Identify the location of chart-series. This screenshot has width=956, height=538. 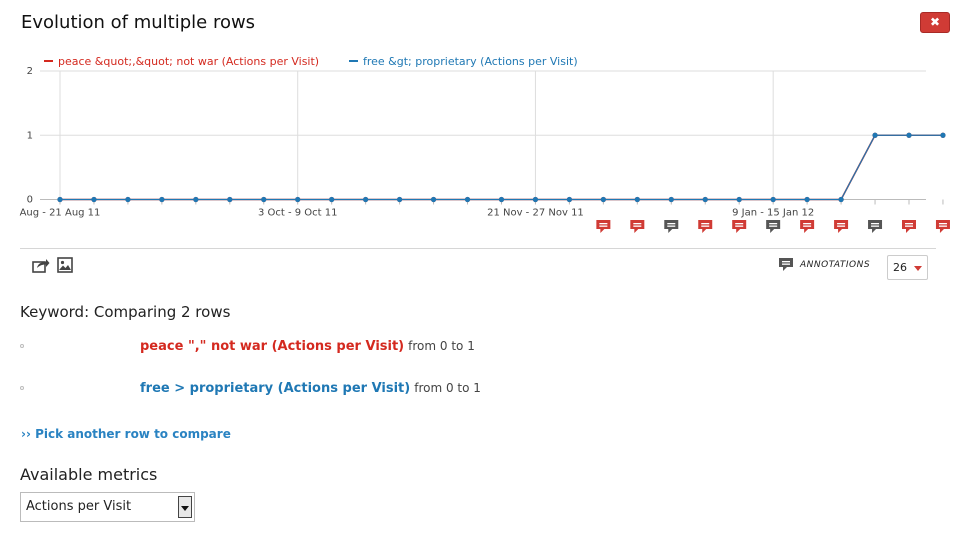
(501, 167).